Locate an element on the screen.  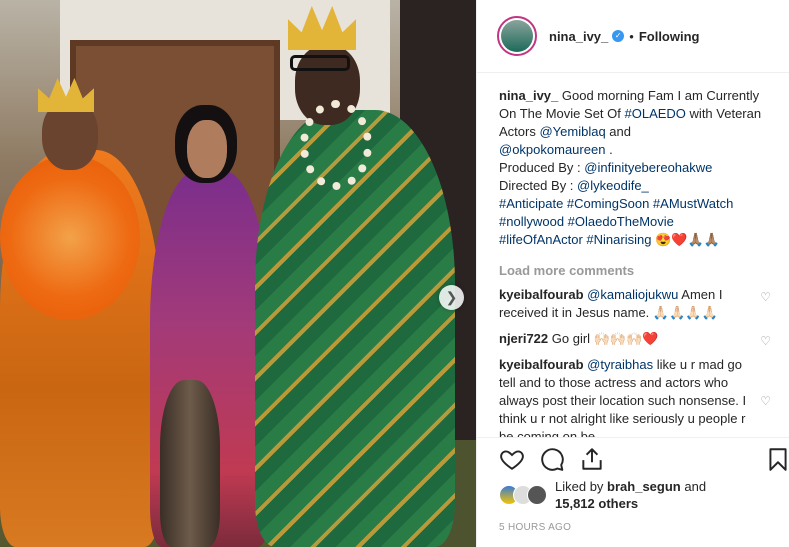
likes-count: 15,812 others is located at coordinates (596, 503).